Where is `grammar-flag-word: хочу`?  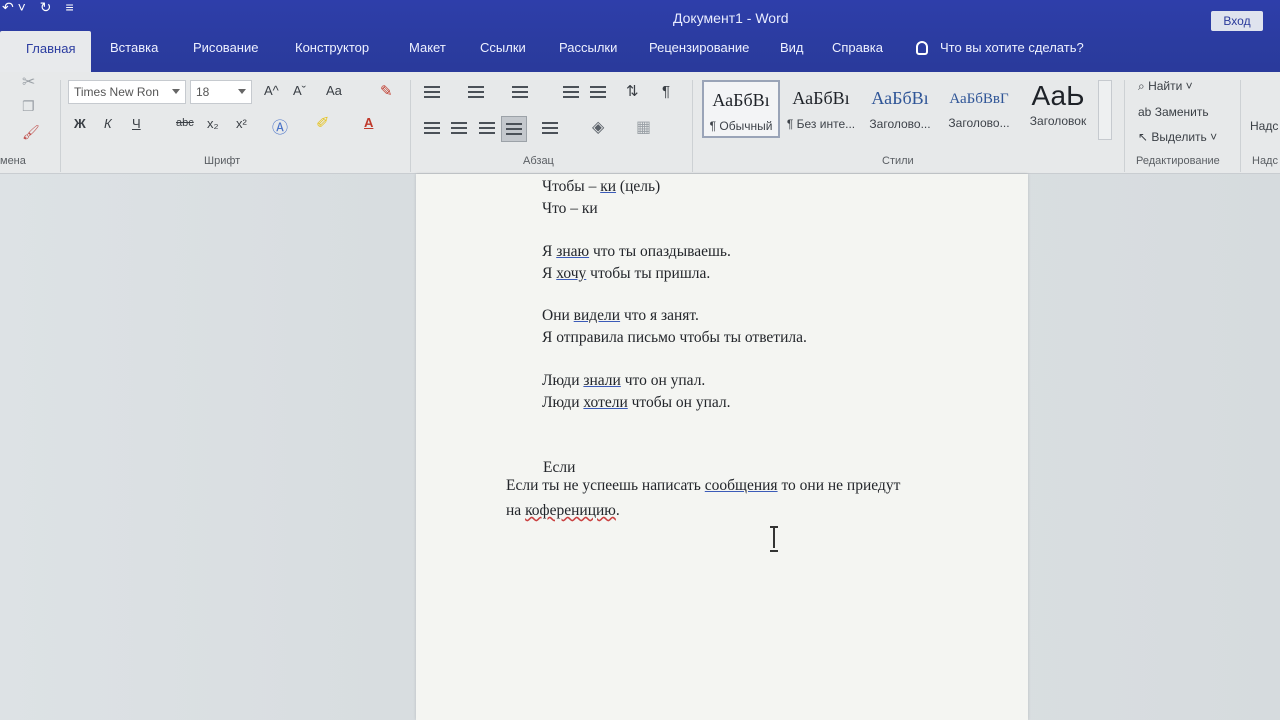
grammar-flag-word: хочу is located at coordinates (571, 273).